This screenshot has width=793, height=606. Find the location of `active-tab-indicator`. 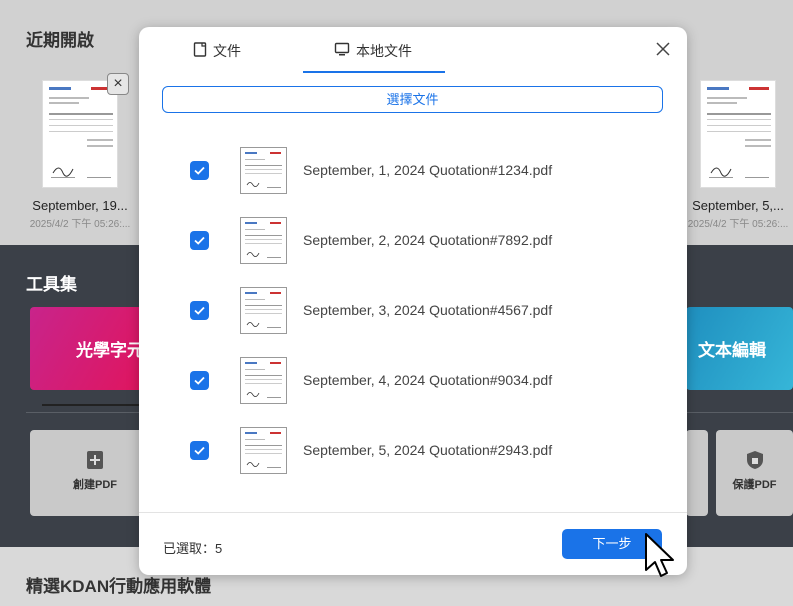

active-tab-indicator is located at coordinates (374, 72).